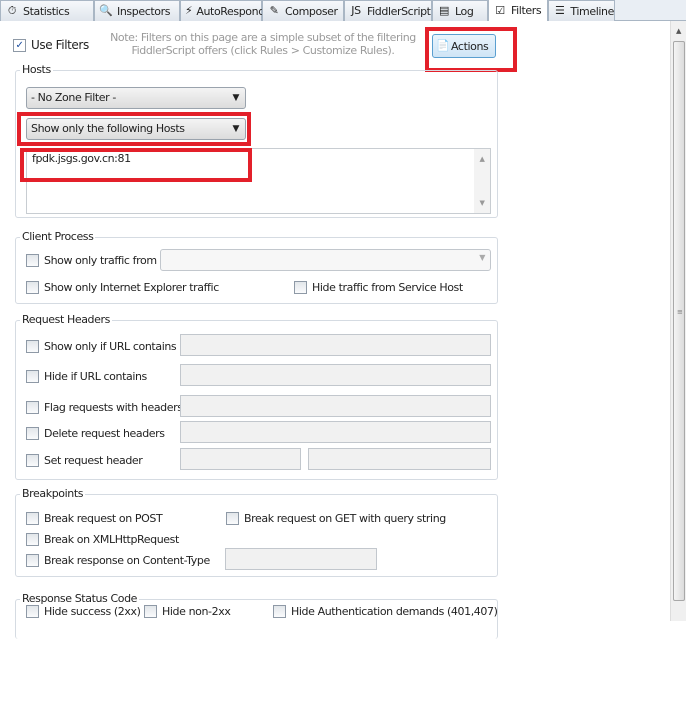 The image size is (686, 701). Describe the element at coordinates (482, 181) in the screenshot. I see `textarea-scrollbar: ▲ ▼` at that location.